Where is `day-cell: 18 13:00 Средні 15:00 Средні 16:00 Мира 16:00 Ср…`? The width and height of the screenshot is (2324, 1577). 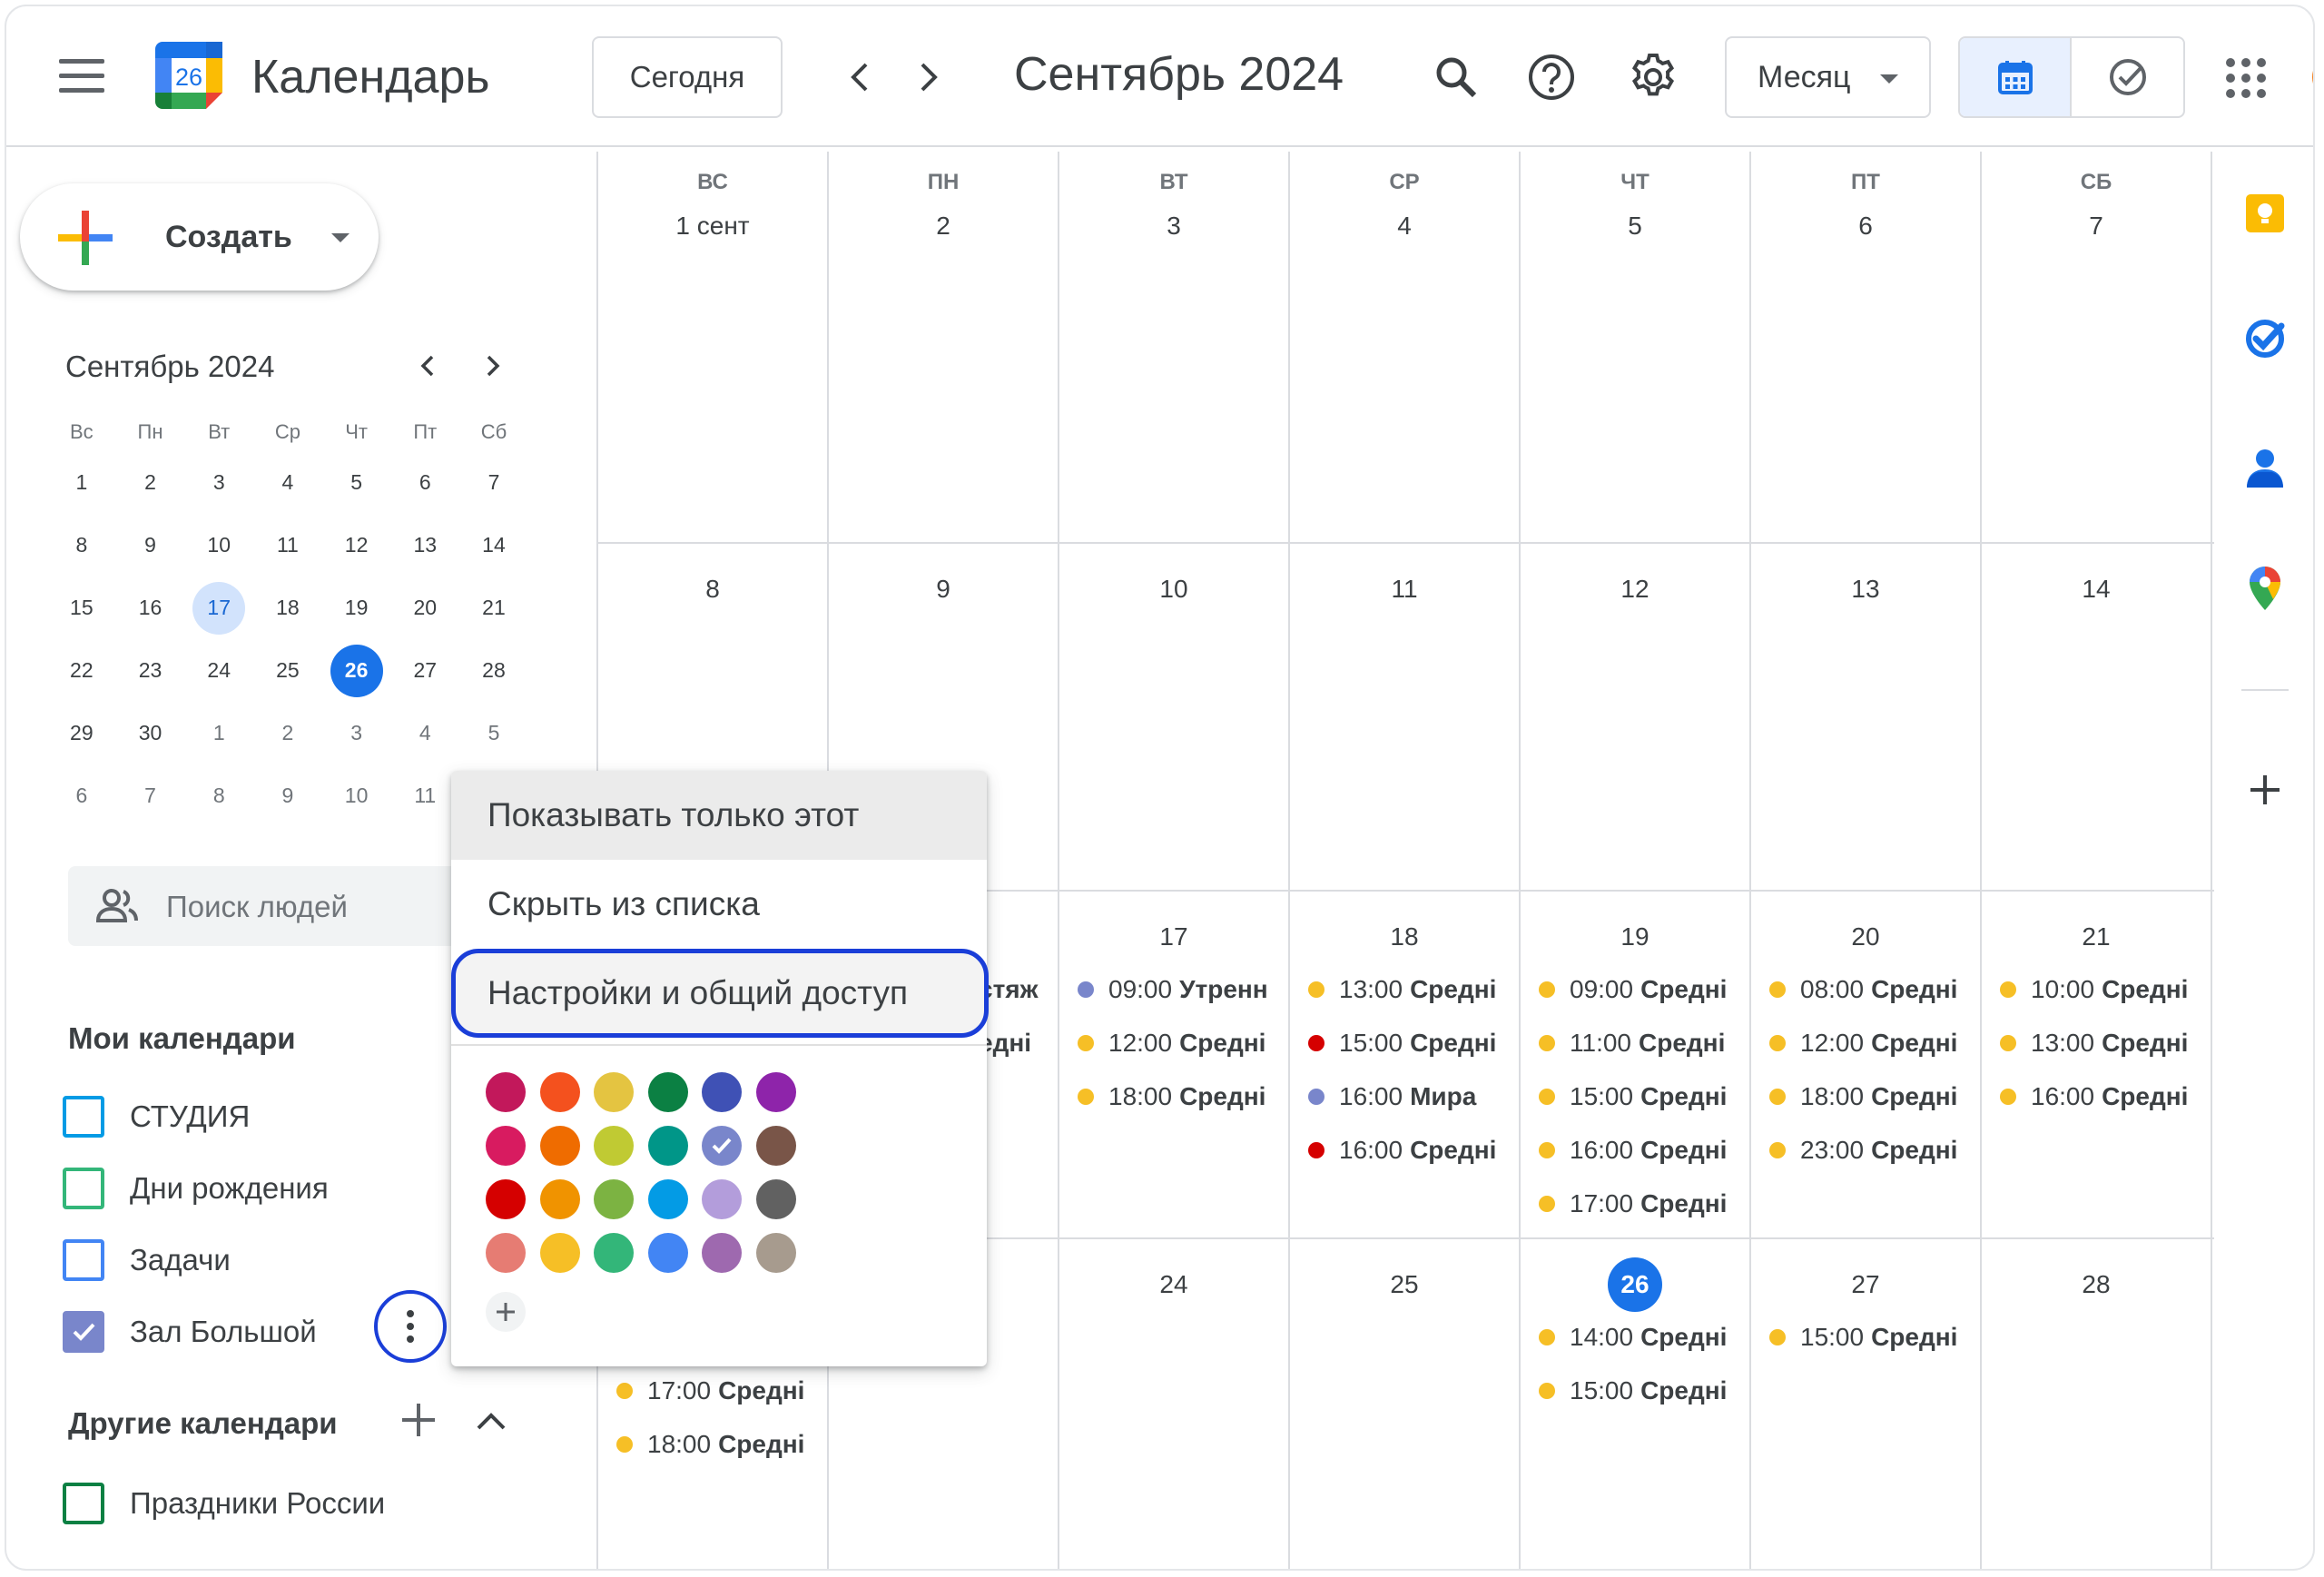 day-cell: 18 13:00 Средні 15:00 Средні 16:00 Мира 16:00 Ср… is located at coordinates (1405, 1064).